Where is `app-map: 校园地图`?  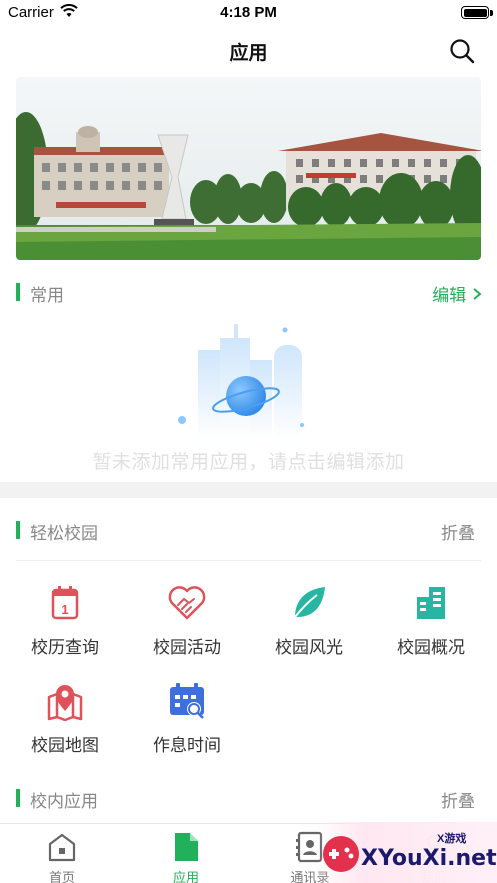 app-map: 校园地图 is located at coordinates (65, 726).